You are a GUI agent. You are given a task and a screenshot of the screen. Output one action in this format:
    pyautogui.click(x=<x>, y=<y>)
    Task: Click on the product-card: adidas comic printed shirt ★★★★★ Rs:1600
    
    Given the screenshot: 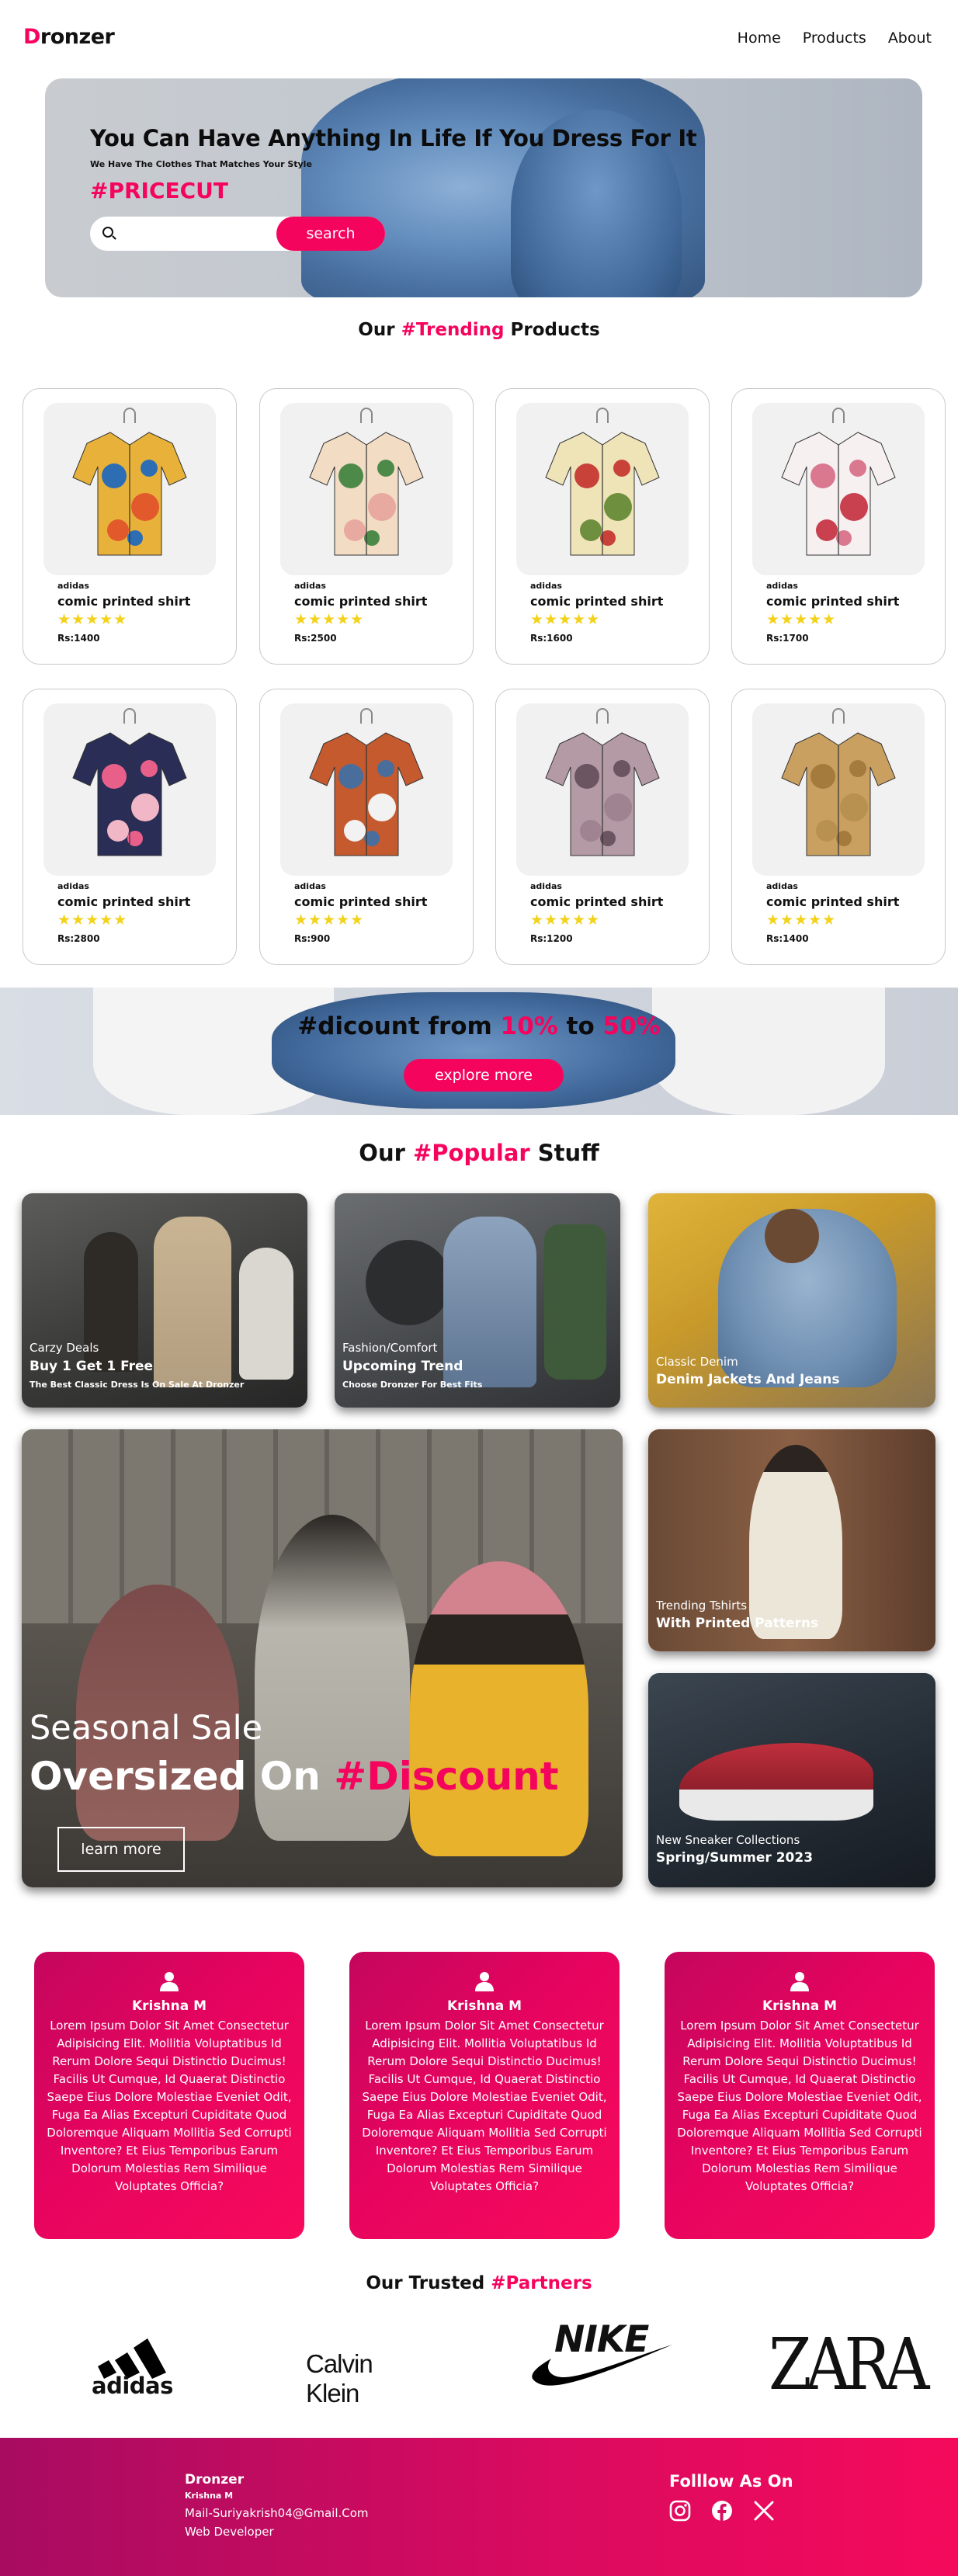 What is the action you would take?
    pyautogui.click(x=602, y=526)
    